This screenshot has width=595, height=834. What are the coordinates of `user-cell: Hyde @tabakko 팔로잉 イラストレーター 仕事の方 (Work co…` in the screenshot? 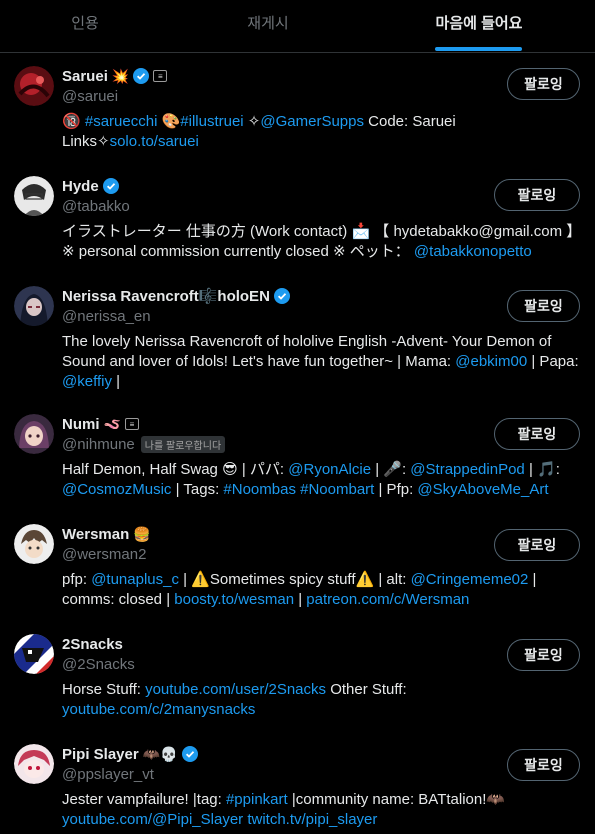 It's located at (297, 221).